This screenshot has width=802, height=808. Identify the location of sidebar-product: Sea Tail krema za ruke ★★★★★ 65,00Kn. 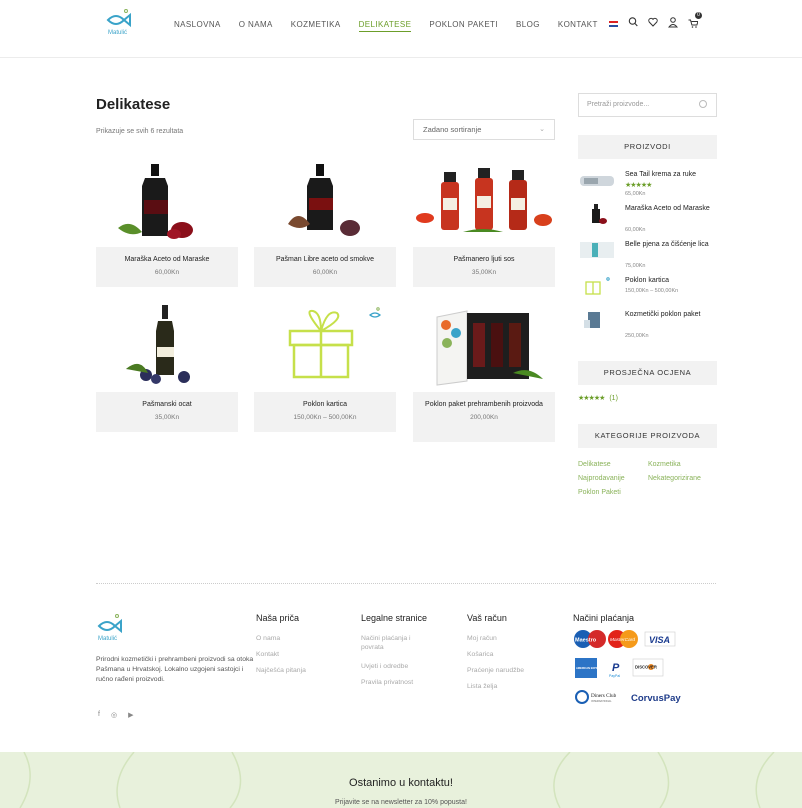
(647, 185).